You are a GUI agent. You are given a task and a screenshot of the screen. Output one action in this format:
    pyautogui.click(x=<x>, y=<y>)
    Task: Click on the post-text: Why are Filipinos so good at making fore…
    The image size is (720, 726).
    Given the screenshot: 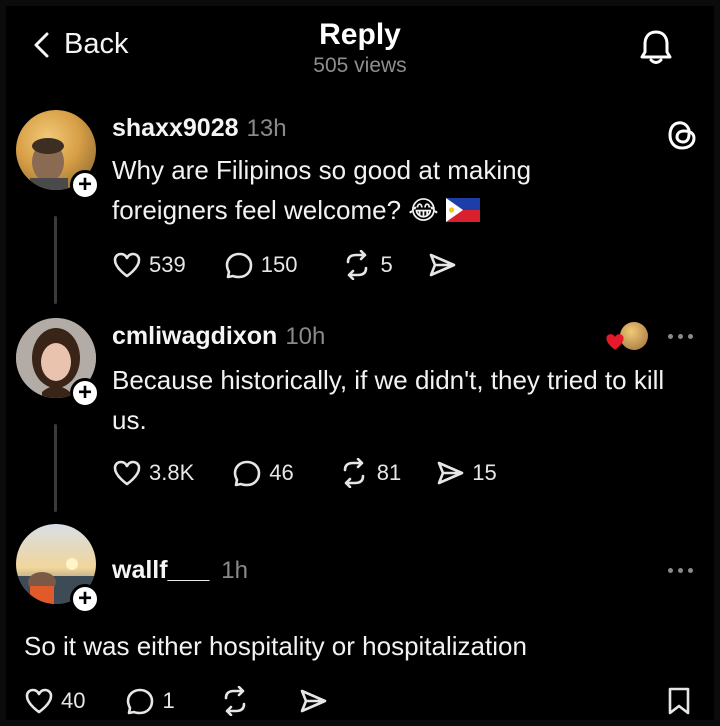 What is the action you would take?
    pyautogui.click(x=337, y=190)
    